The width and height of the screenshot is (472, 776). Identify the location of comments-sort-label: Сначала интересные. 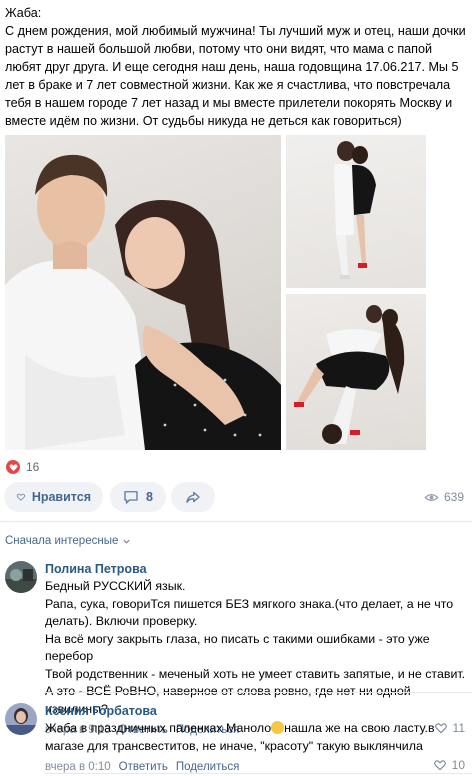
(62, 541).